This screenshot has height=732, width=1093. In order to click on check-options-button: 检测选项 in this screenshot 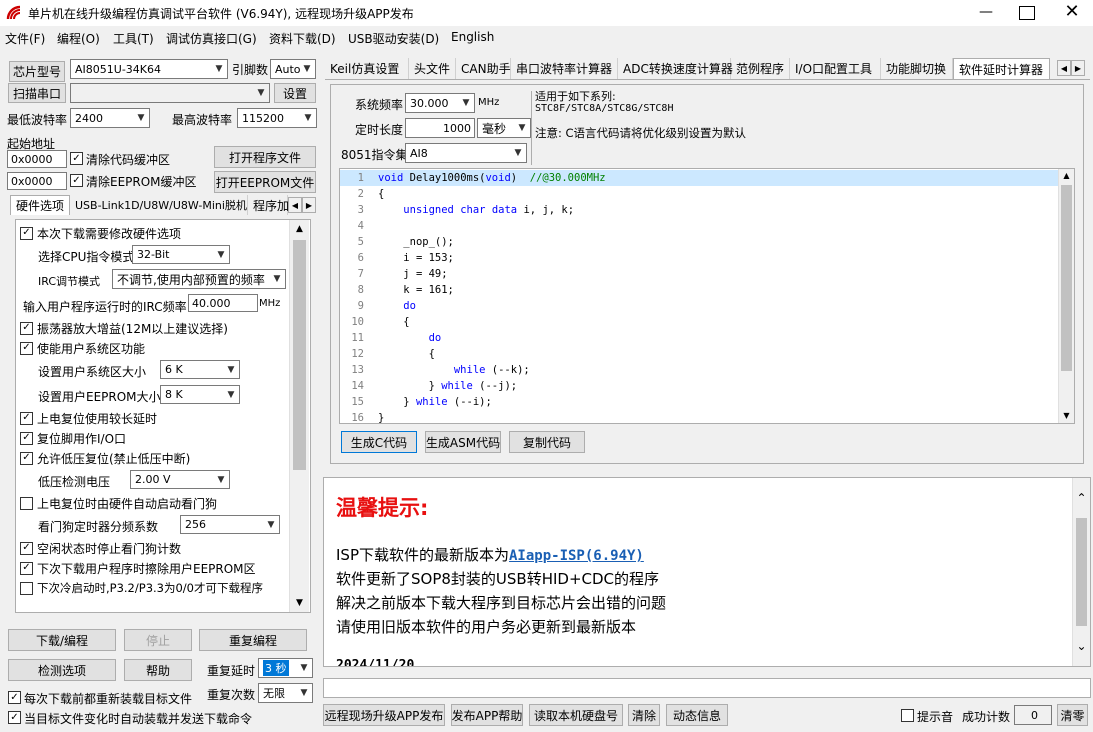, I will do `click(62, 670)`.